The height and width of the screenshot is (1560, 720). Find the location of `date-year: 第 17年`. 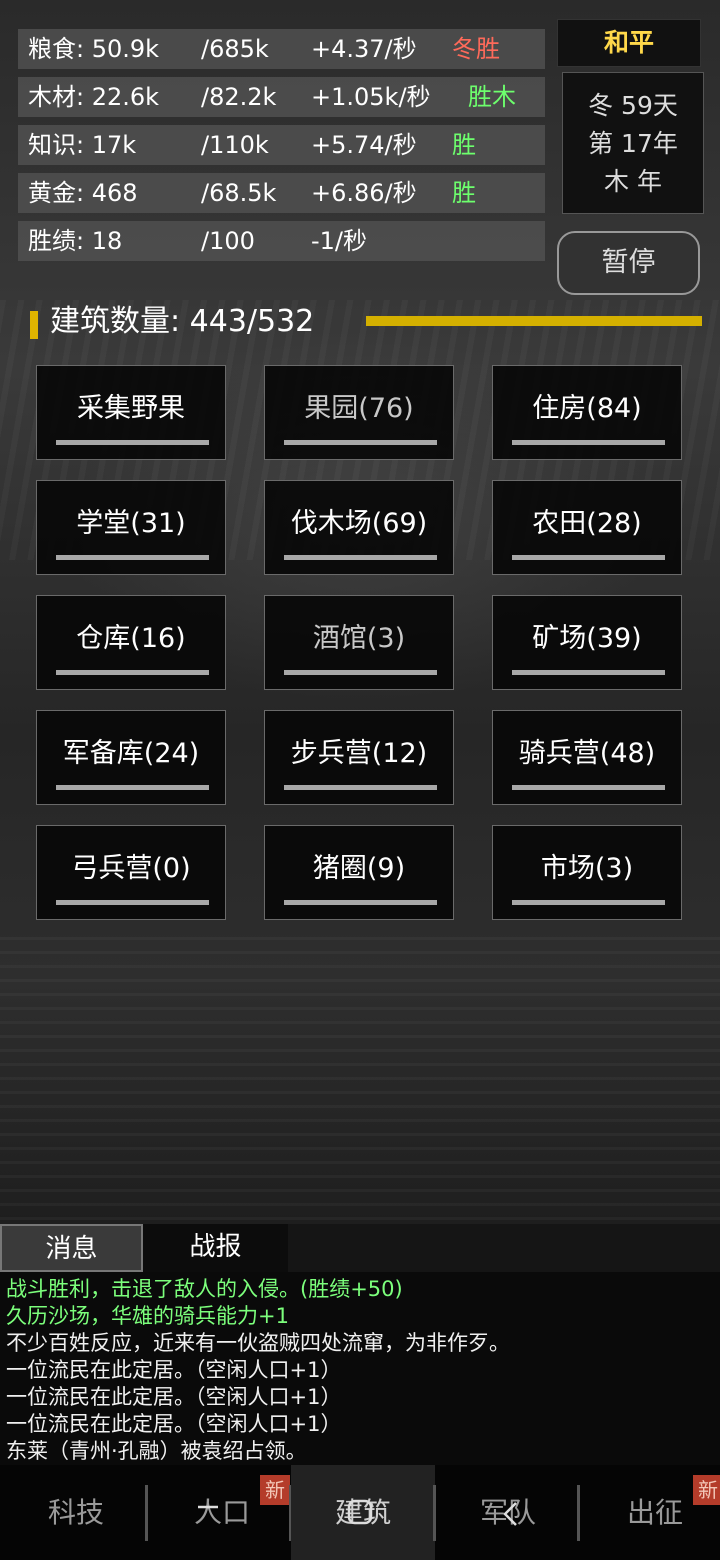

date-year: 第 17年 is located at coordinates (633, 143).